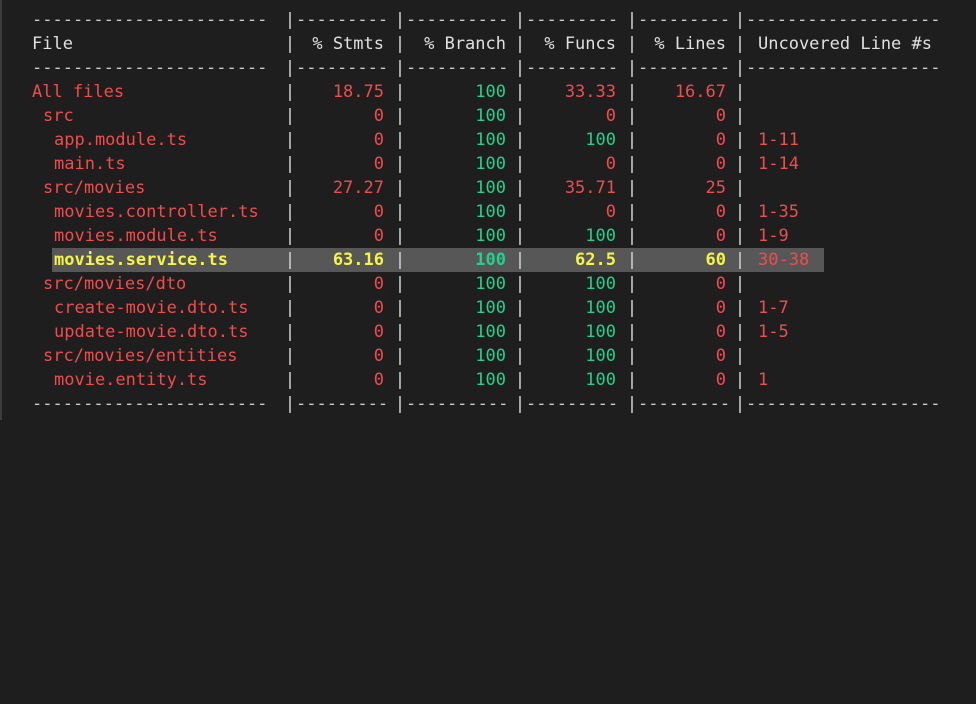 The width and height of the screenshot is (976, 704). I want to click on funcs-value: 33.33, so click(590, 92).